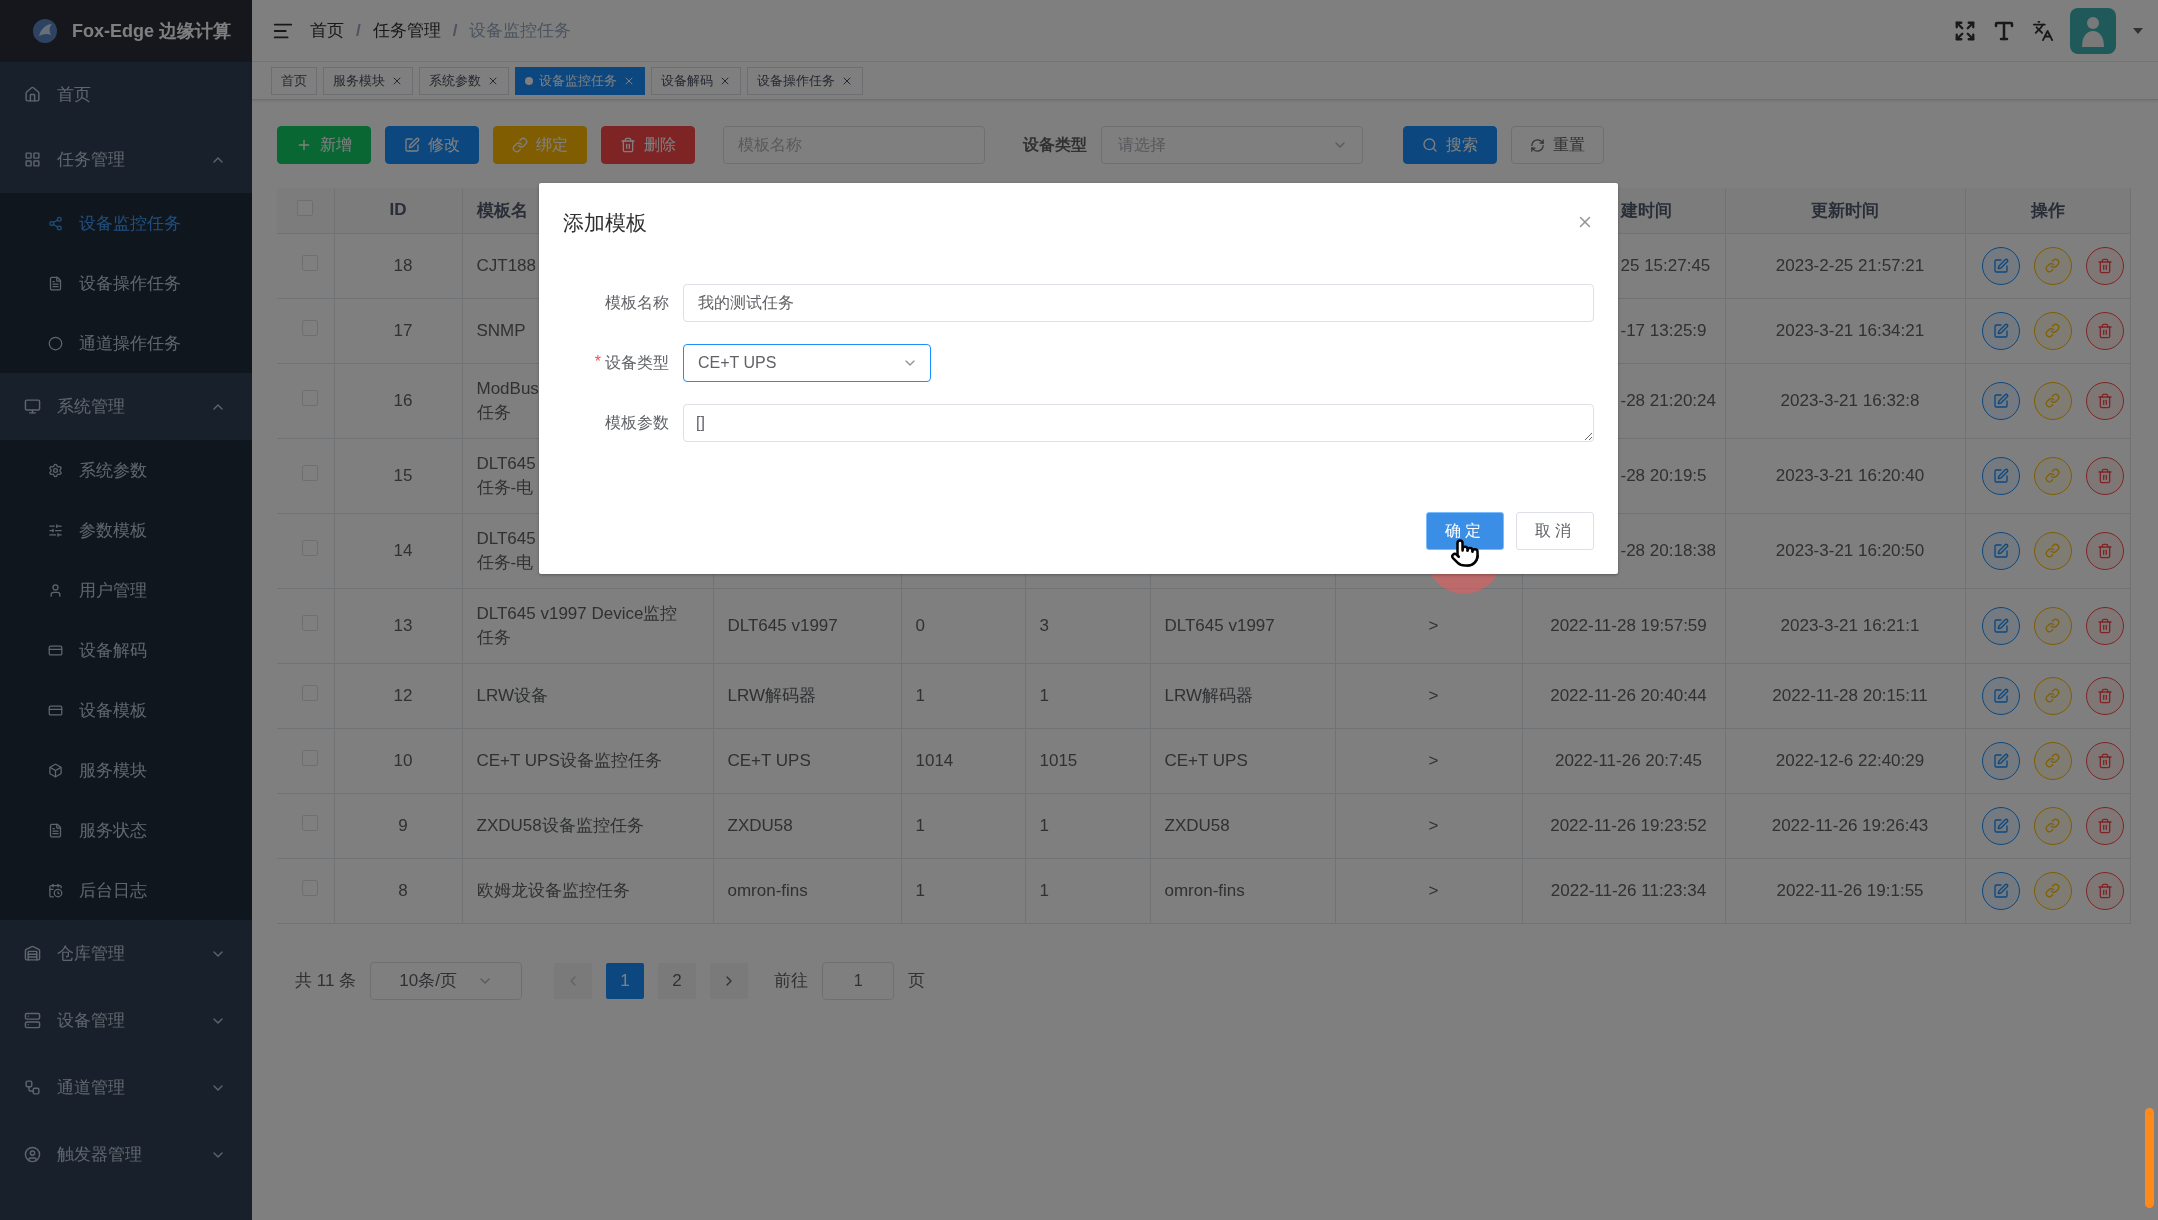  Describe the element at coordinates (464, 80) in the screenshot. I see `tab: 系统参数` at that location.